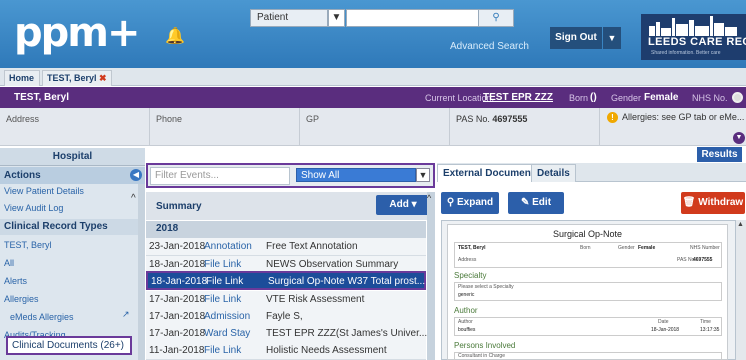 The height and width of the screenshot is (360, 746). I want to click on edit-button: ✎ Edit, so click(536, 203).